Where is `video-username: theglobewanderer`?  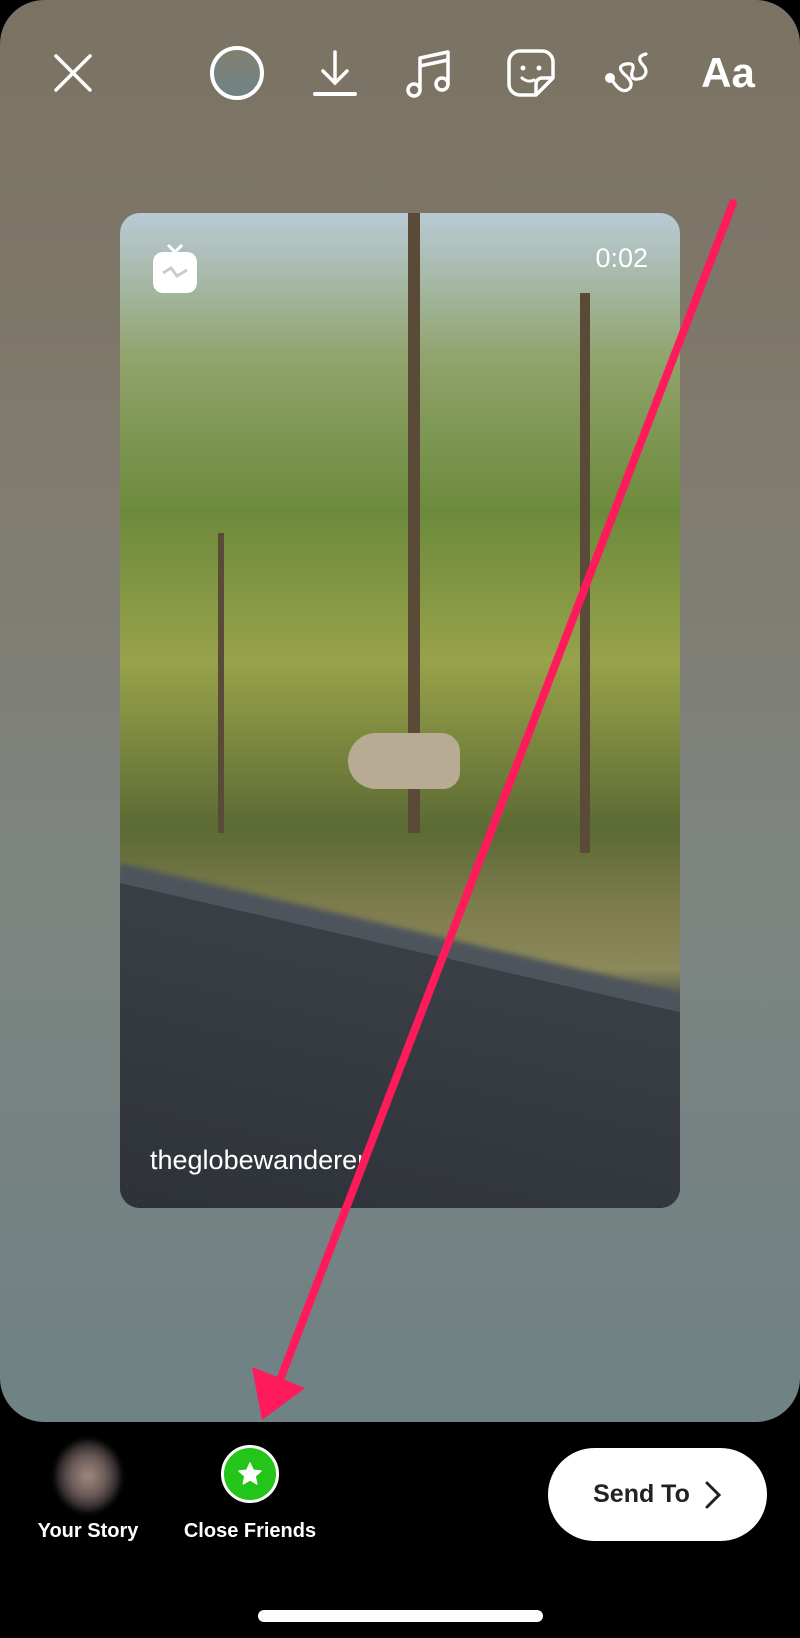
video-username: theglobewanderer is located at coordinates (258, 1160).